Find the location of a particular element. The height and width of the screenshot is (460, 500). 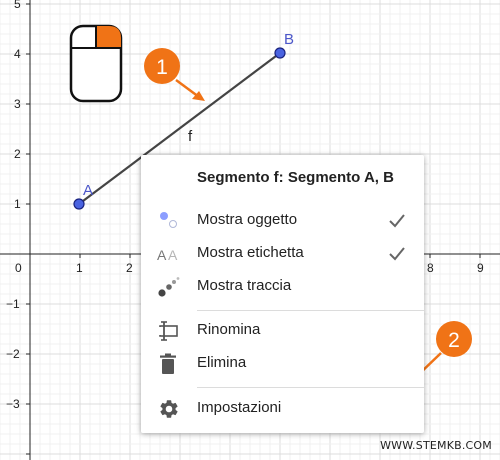

y-tick-label: −1 is located at coordinates (13, 304).